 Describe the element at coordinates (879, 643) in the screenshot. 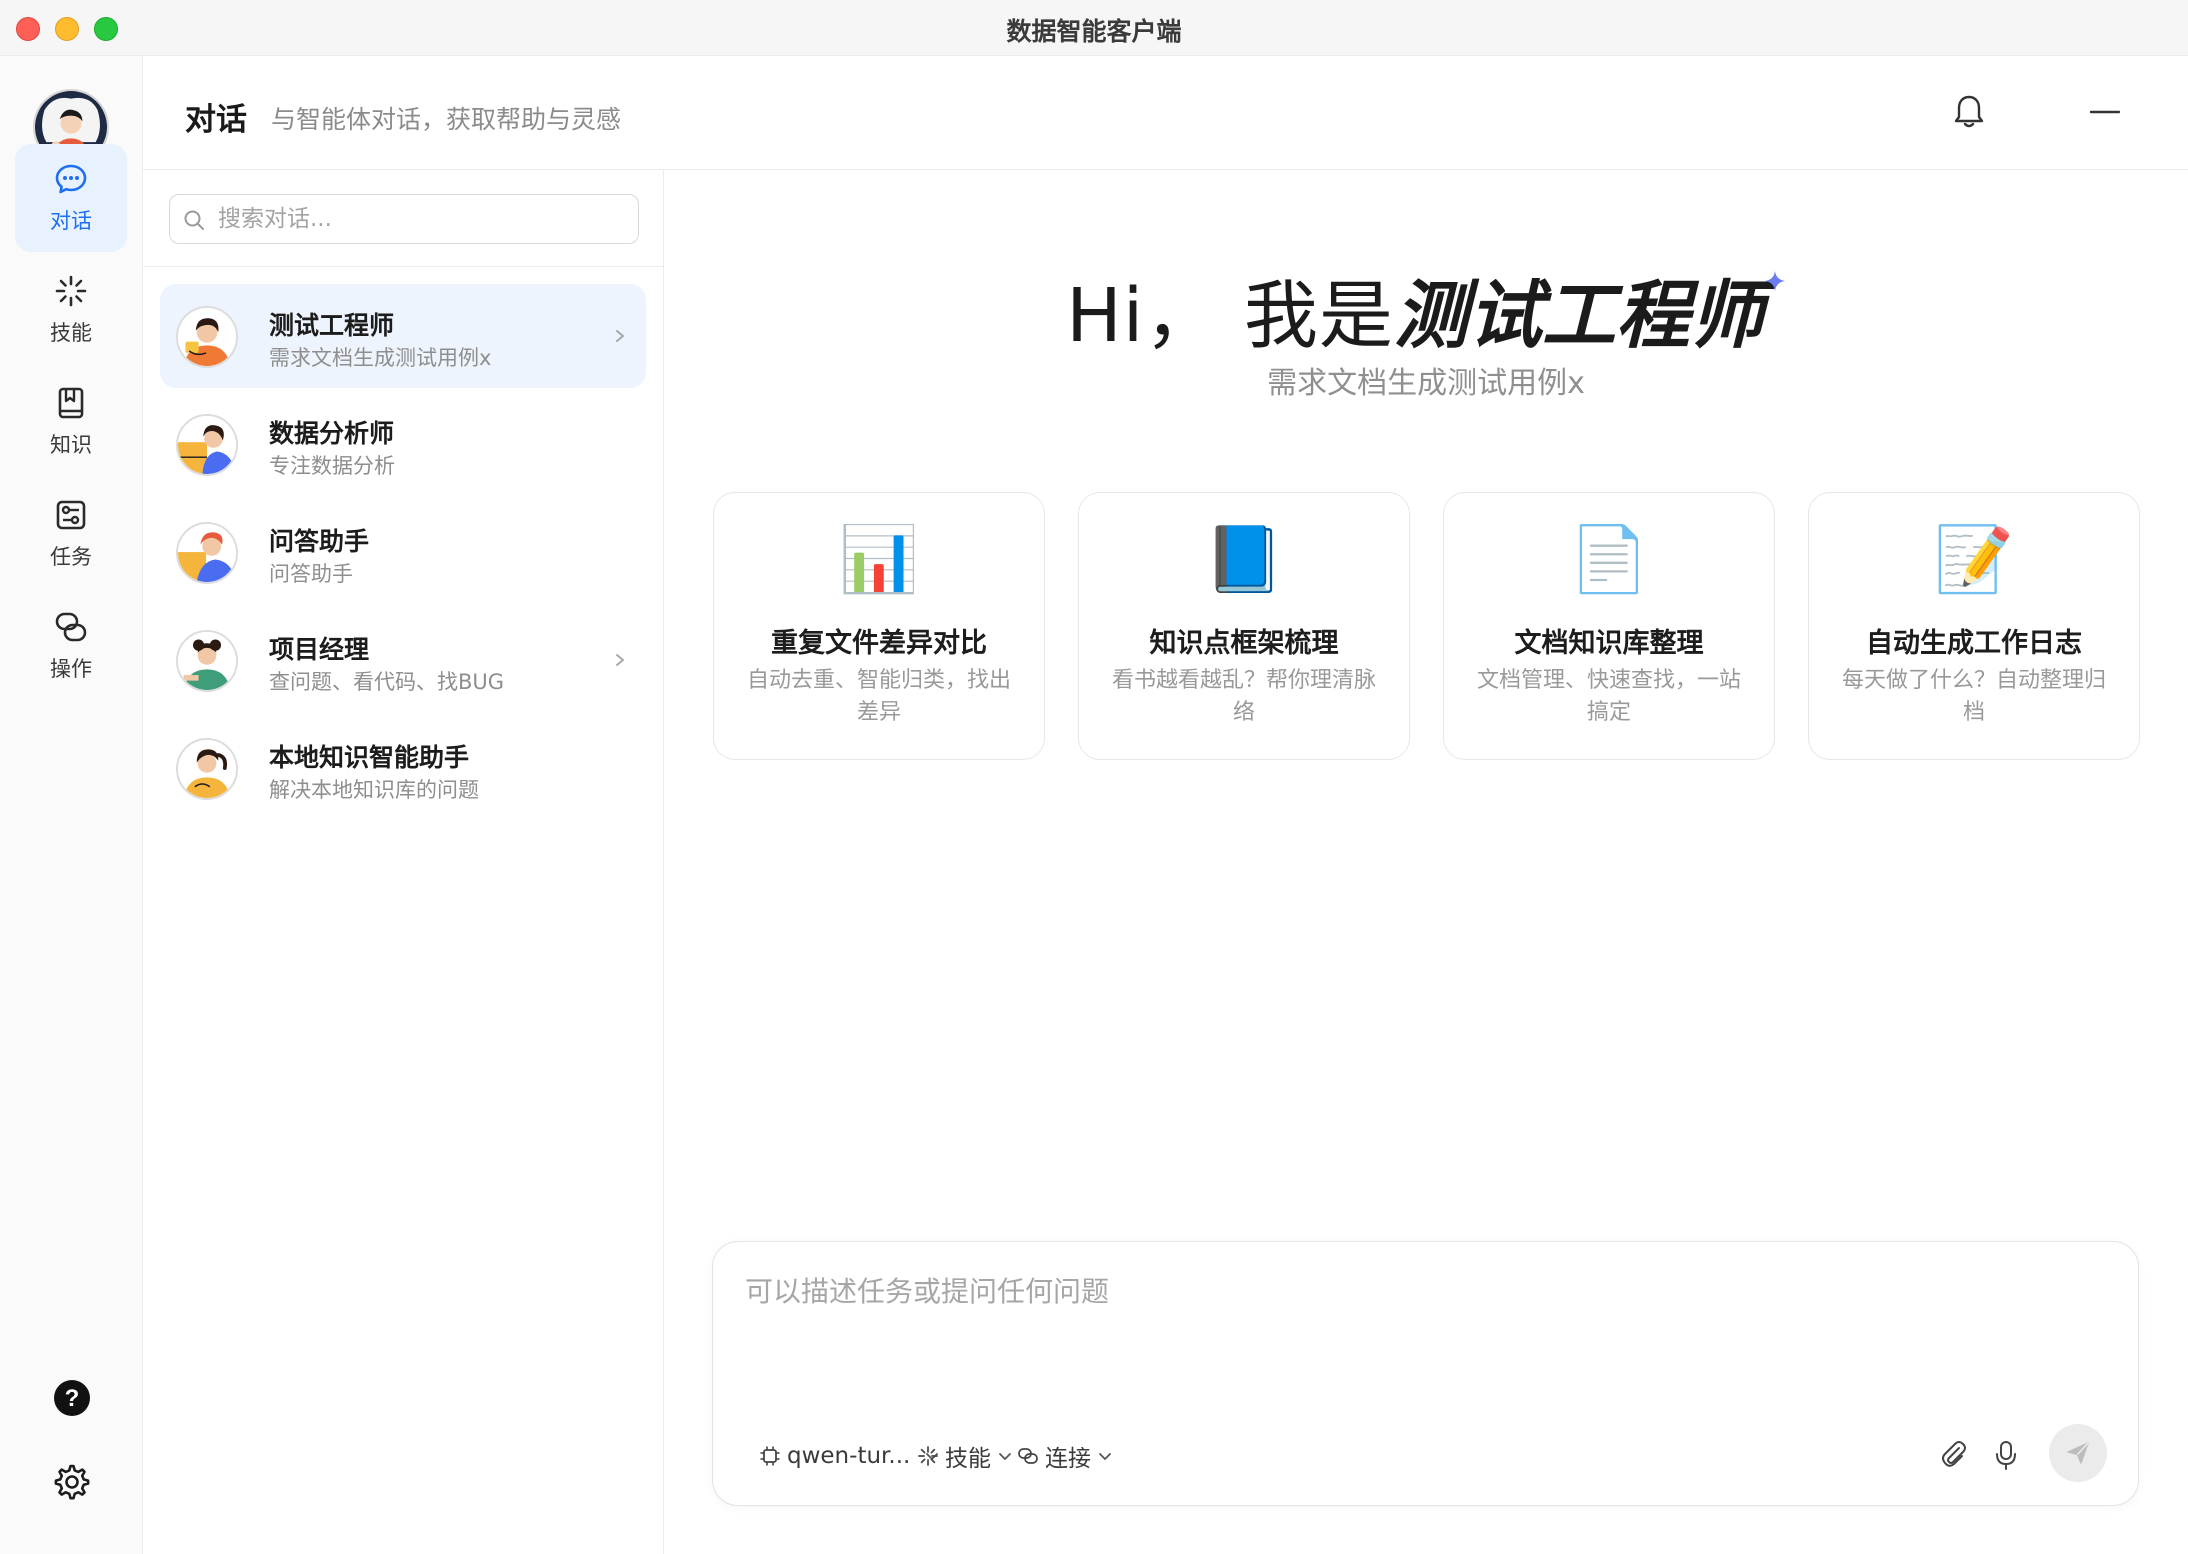

I see `card-title: 重复文件差异对比` at that location.